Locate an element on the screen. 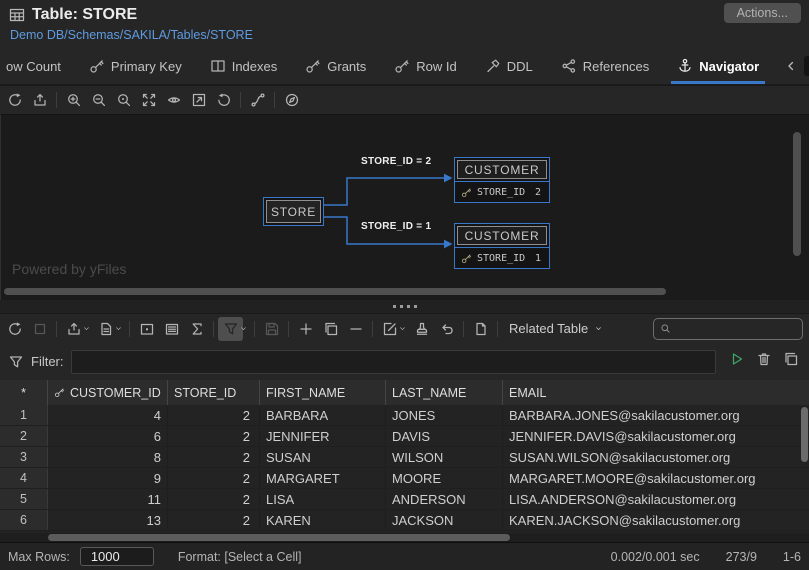 This screenshot has height=570, width=809. edit-chevron-down-icon is located at coordinates (402, 329).